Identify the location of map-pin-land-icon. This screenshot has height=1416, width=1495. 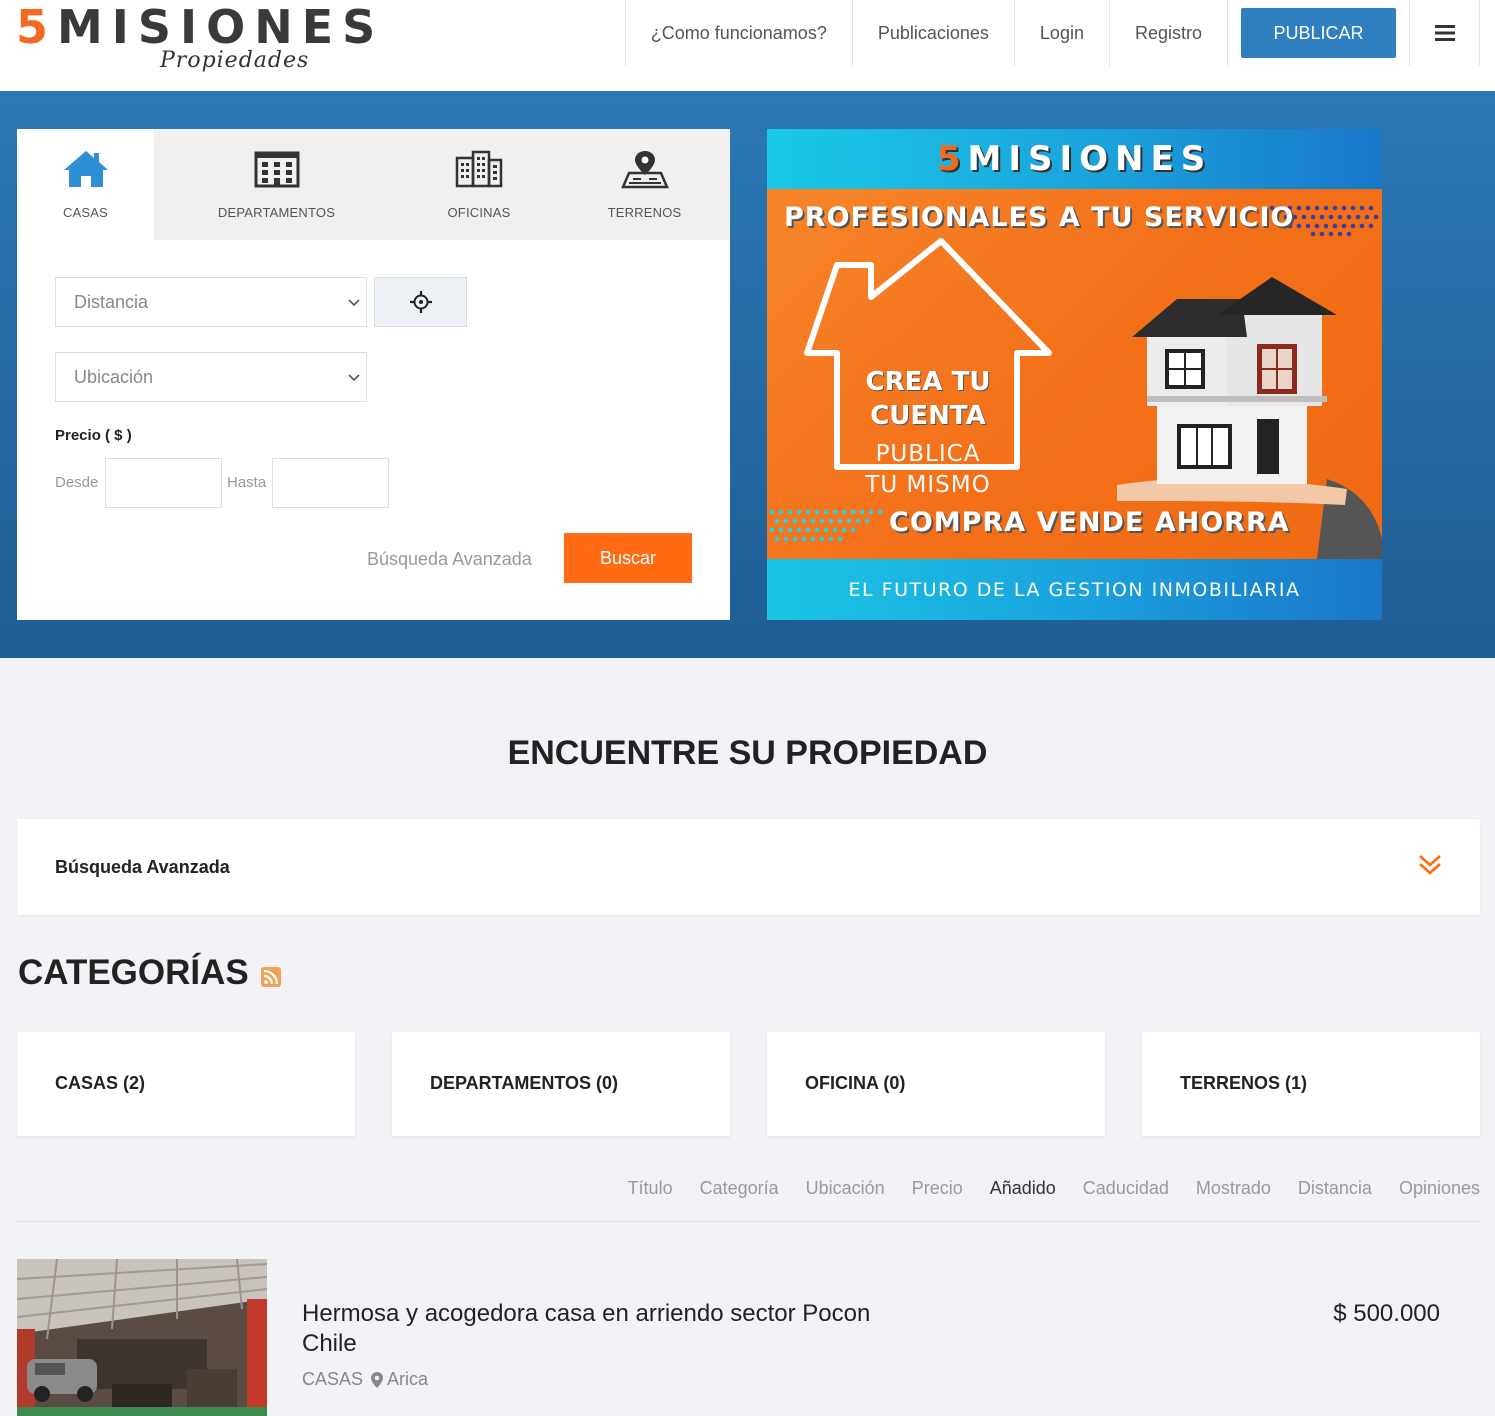
(644, 169).